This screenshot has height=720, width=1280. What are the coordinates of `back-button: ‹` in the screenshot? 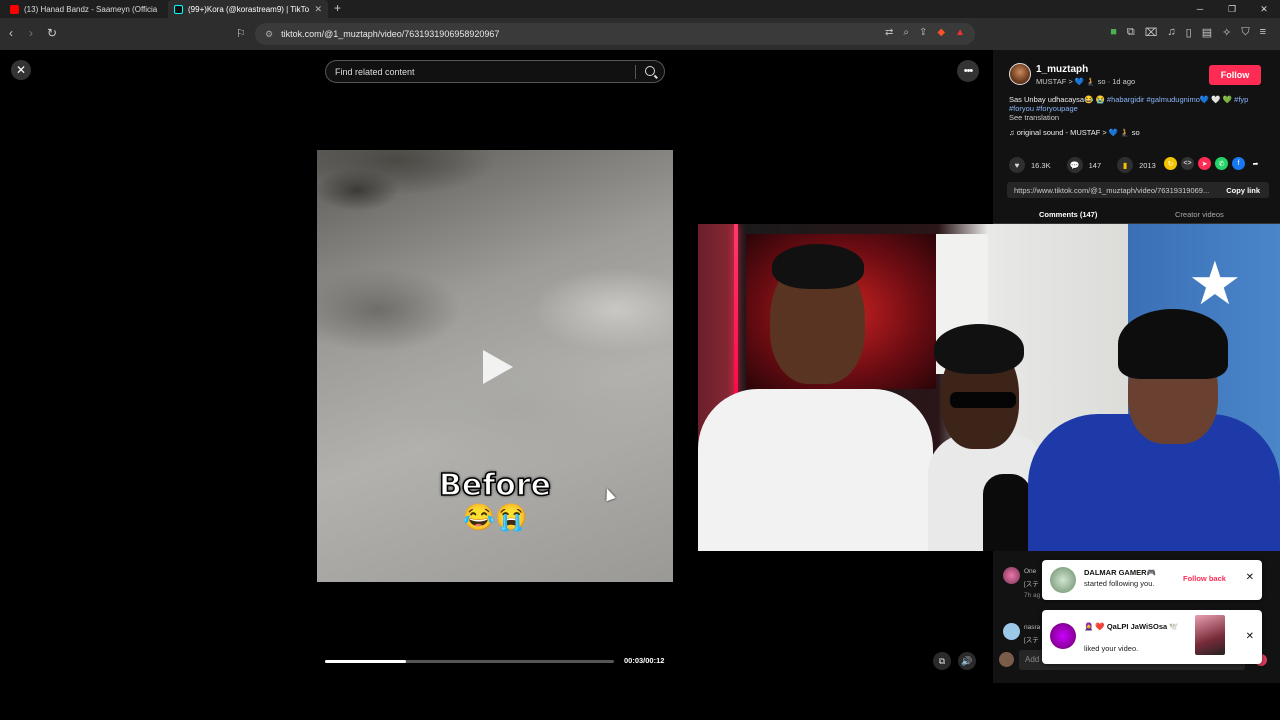 It's located at (11, 33).